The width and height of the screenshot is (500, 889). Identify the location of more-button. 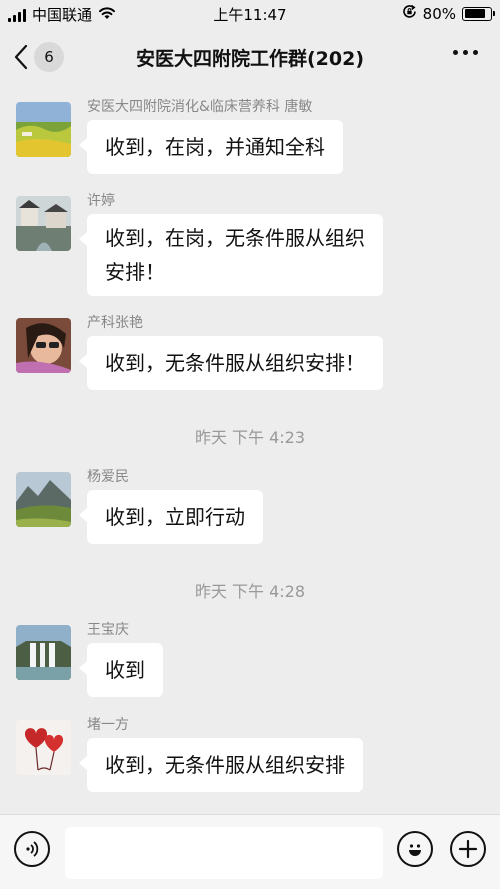
(465, 52).